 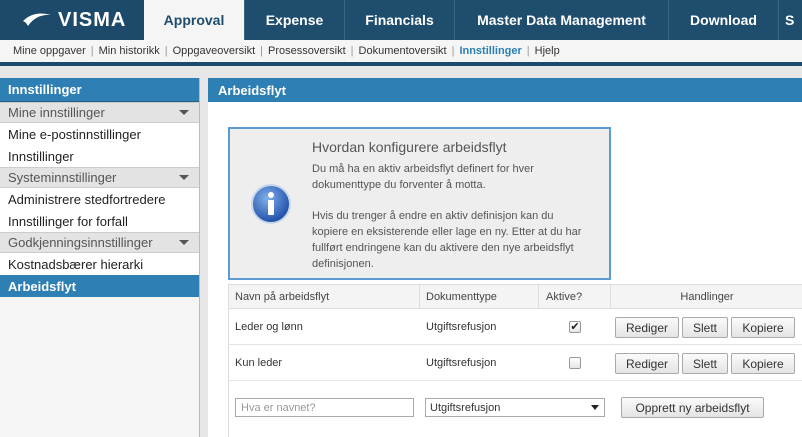 What do you see at coordinates (790, 20) in the screenshot?
I see `top-tab-overflow: S` at bounding box center [790, 20].